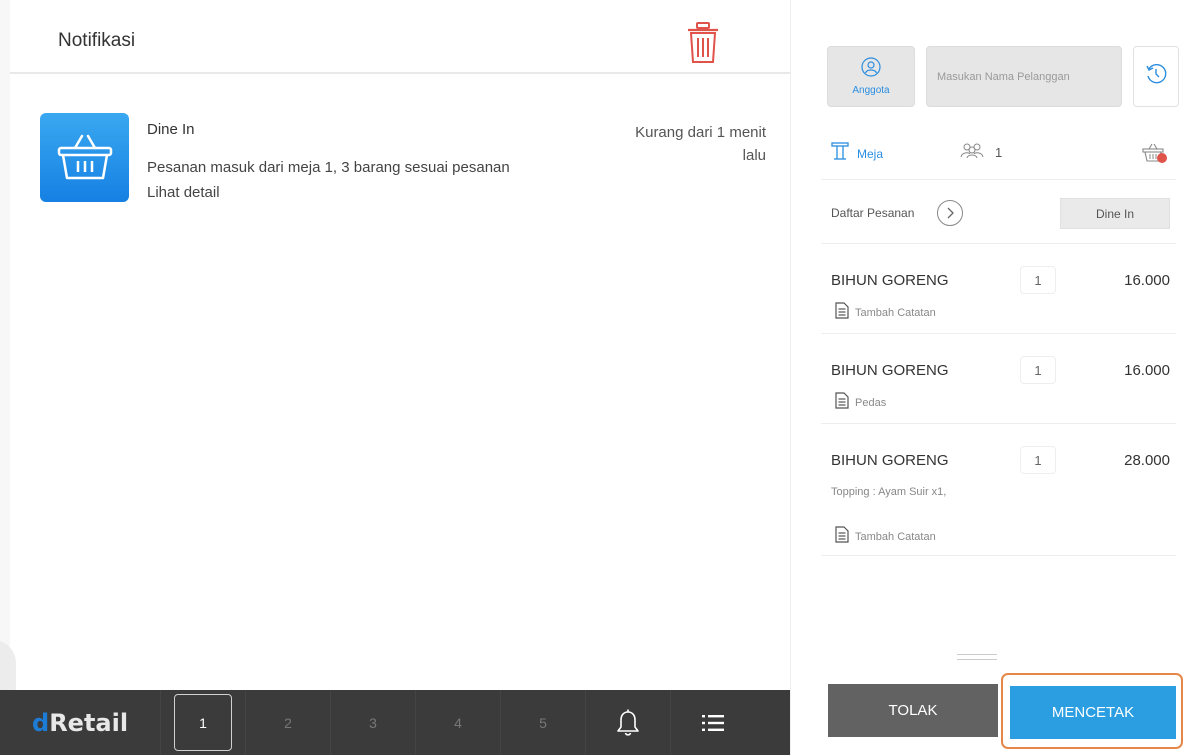 This screenshot has width=1183, height=755. What do you see at coordinates (999, 152) in the screenshot?
I see `guest-number: 1` at bounding box center [999, 152].